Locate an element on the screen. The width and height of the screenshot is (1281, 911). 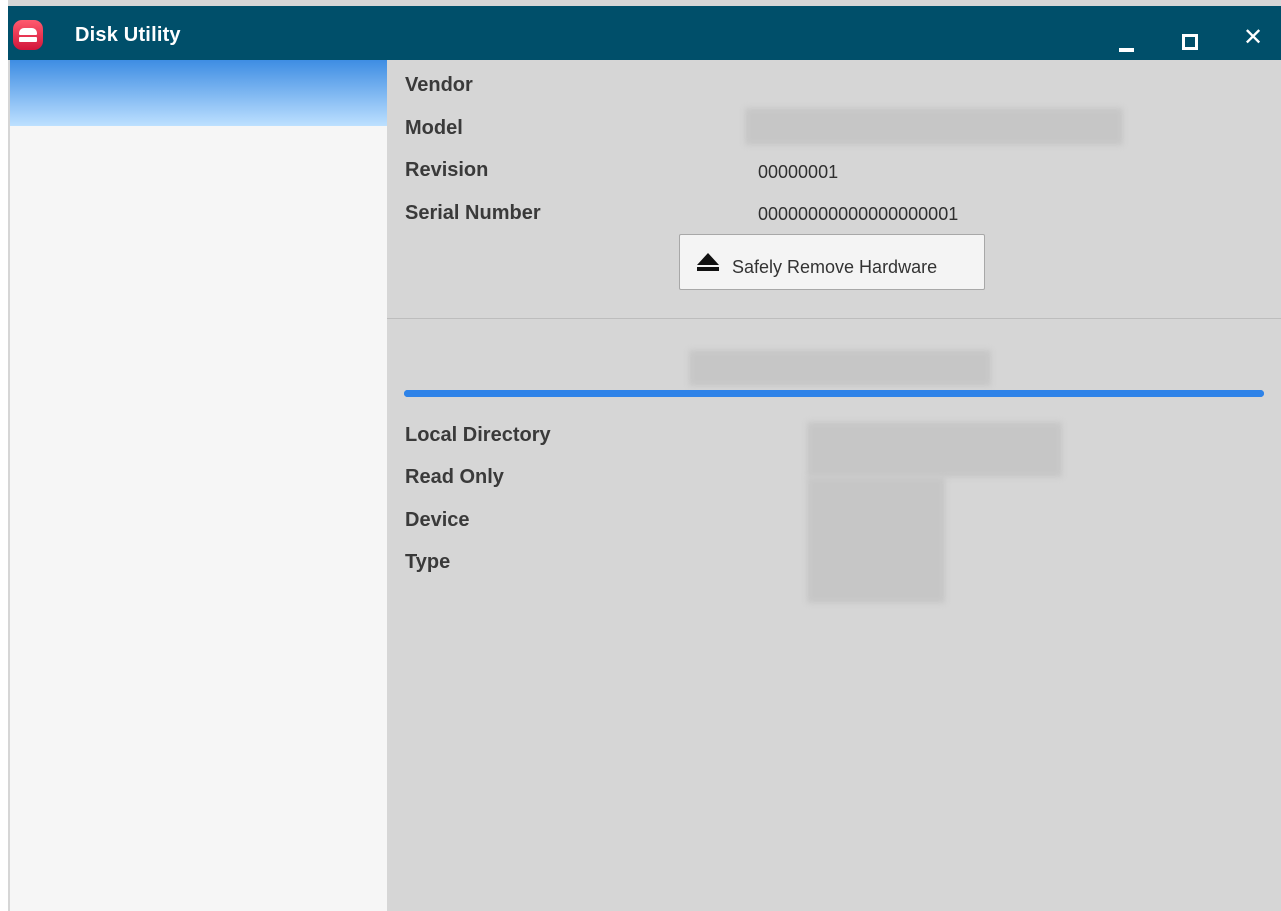
eject-icon is located at coordinates (708, 262).